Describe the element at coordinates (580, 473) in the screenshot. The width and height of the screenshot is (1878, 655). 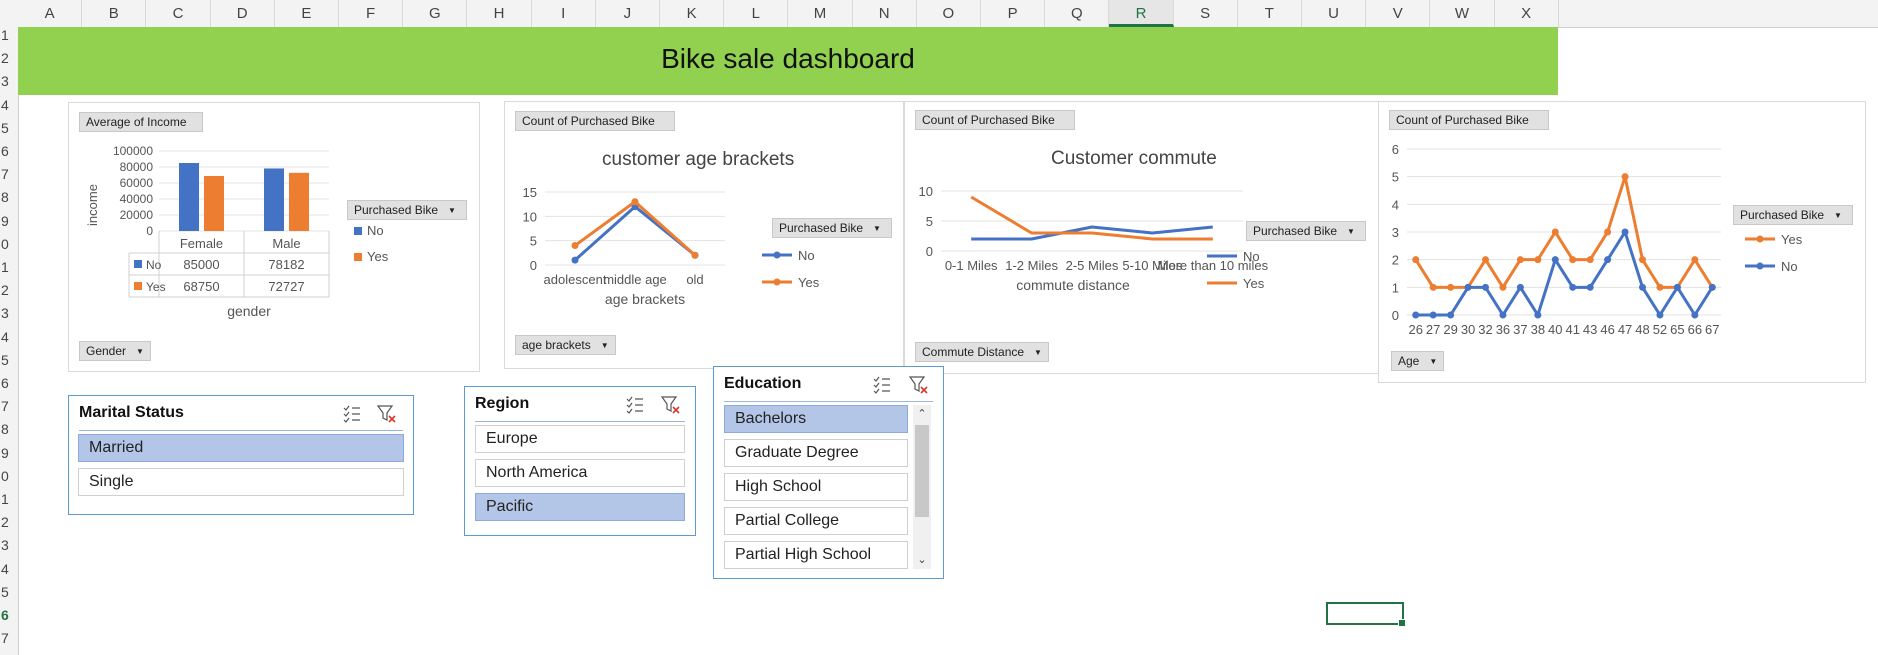
I see `slicer-item-north-america: North America` at that location.